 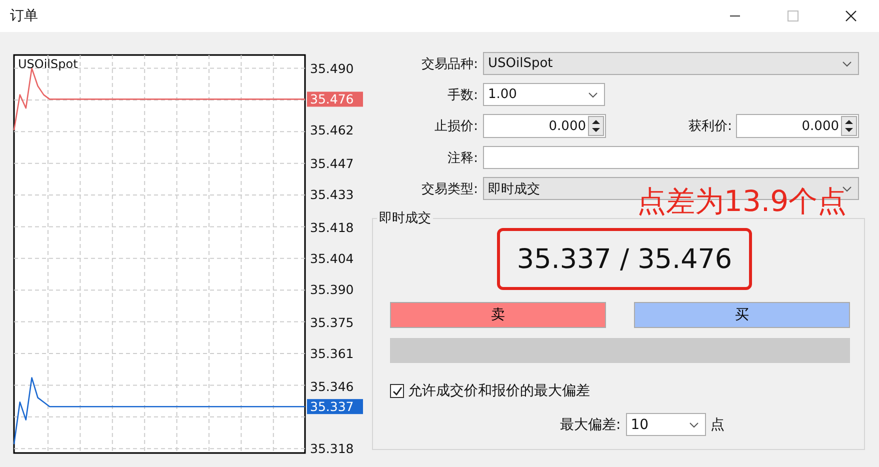 I want to click on field-label: 交易品种:, so click(x=449, y=64).